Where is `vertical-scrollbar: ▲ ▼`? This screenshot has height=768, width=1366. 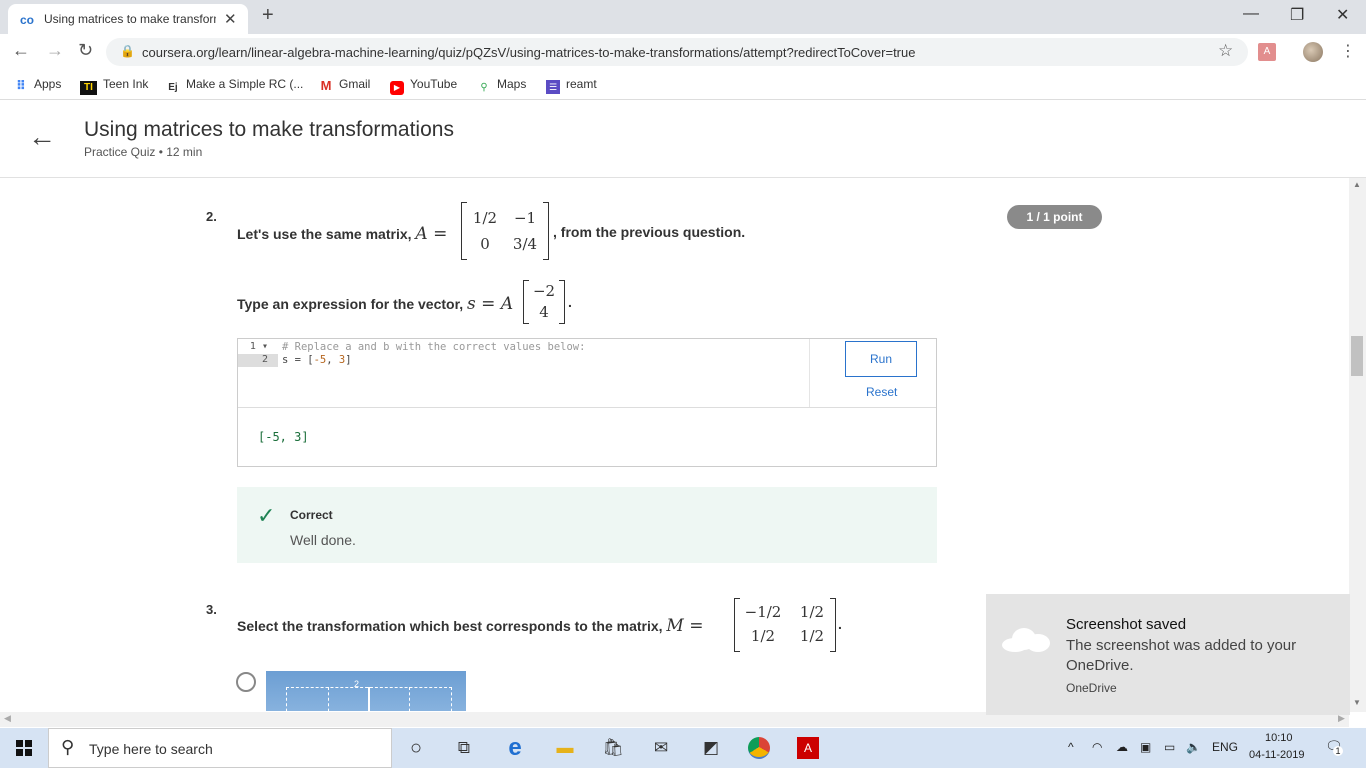 vertical-scrollbar: ▲ ▼ is located at coordinates (1357, 445).